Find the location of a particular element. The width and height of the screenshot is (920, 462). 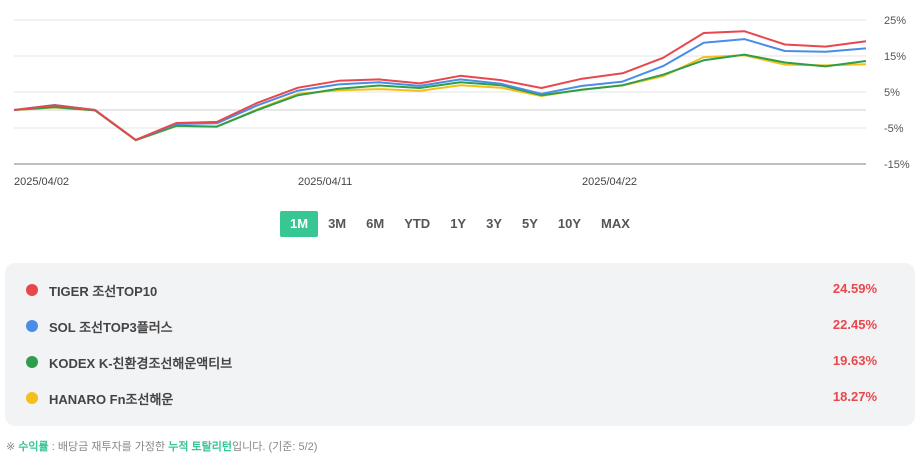

y-tick-label: 5% is located at coordinates (892, 93).